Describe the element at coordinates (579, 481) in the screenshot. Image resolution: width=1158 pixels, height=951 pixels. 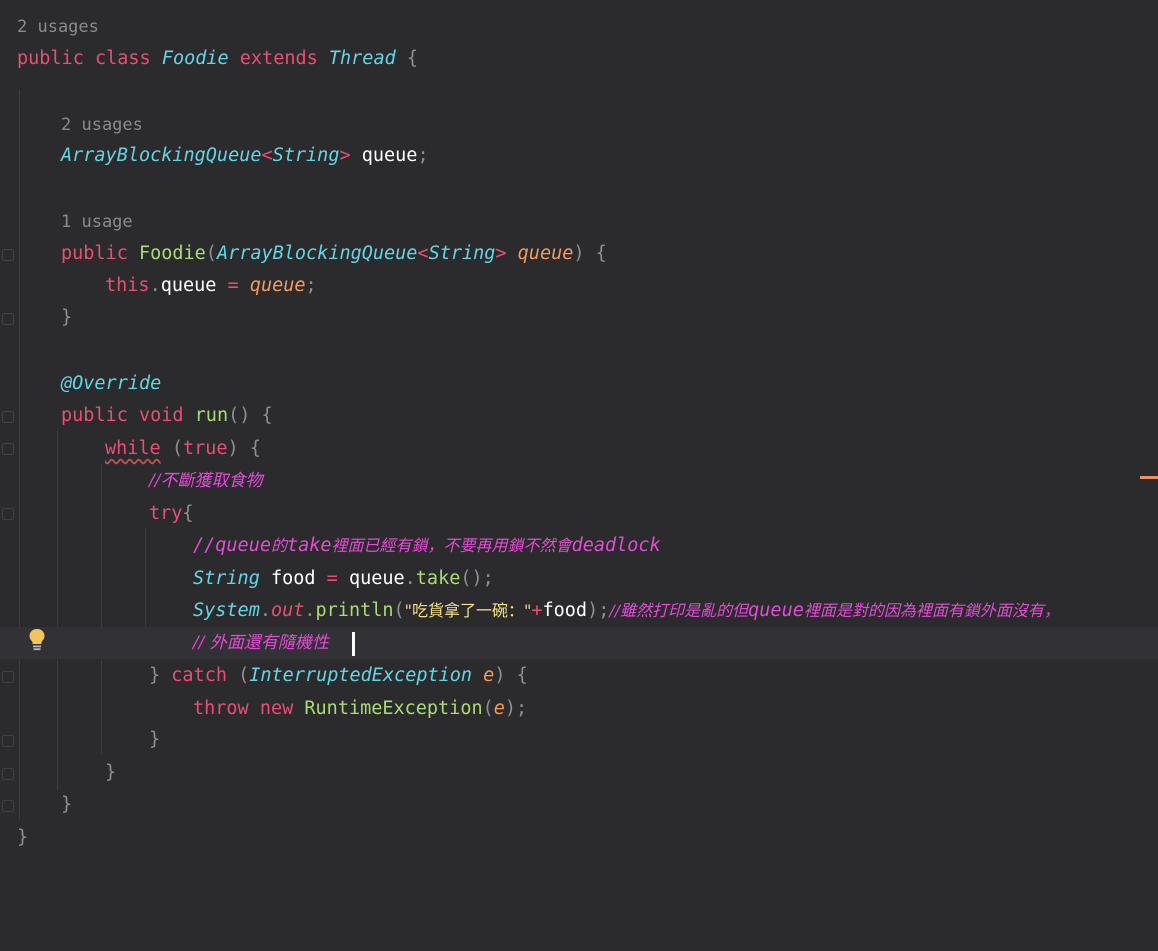
I see `code-line: //不斷獲取食物` at that location.